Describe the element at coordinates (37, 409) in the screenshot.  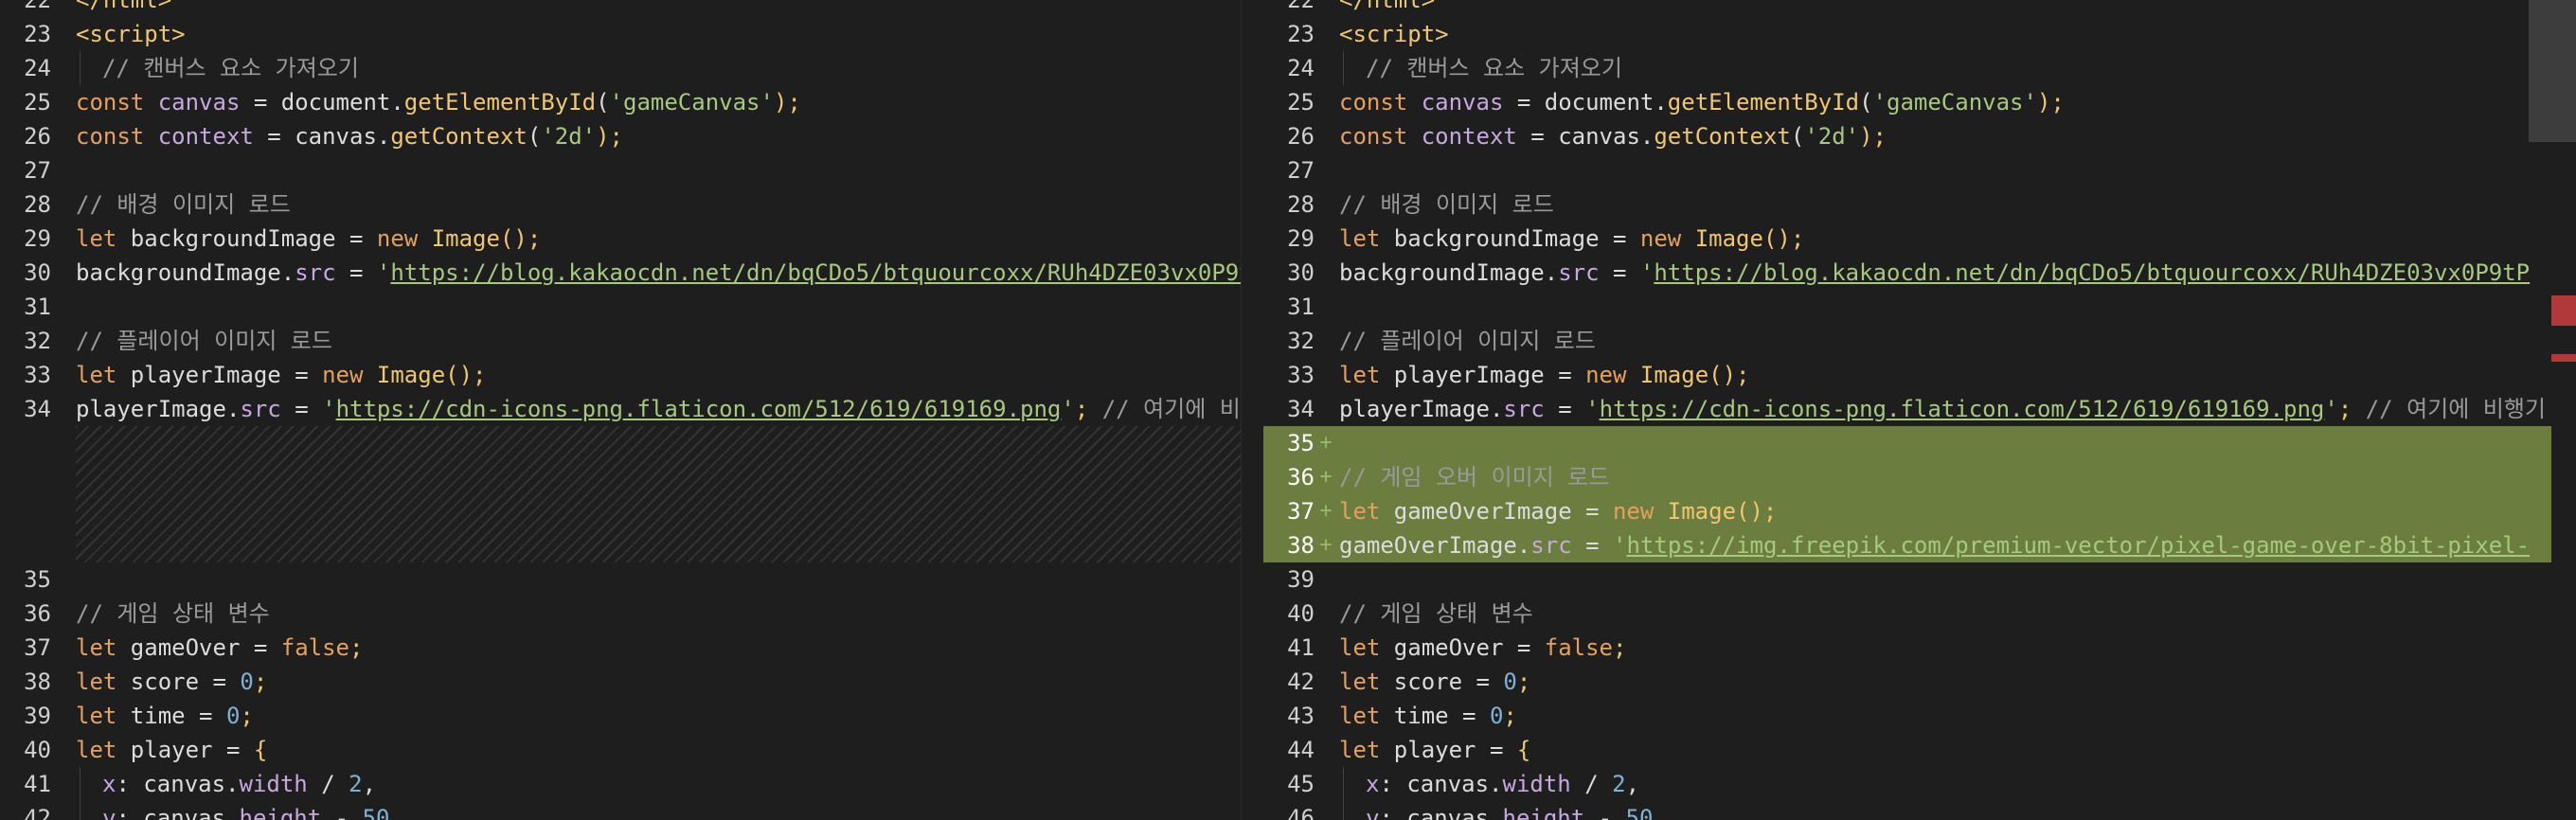
I see `line-number: 34` at that location.